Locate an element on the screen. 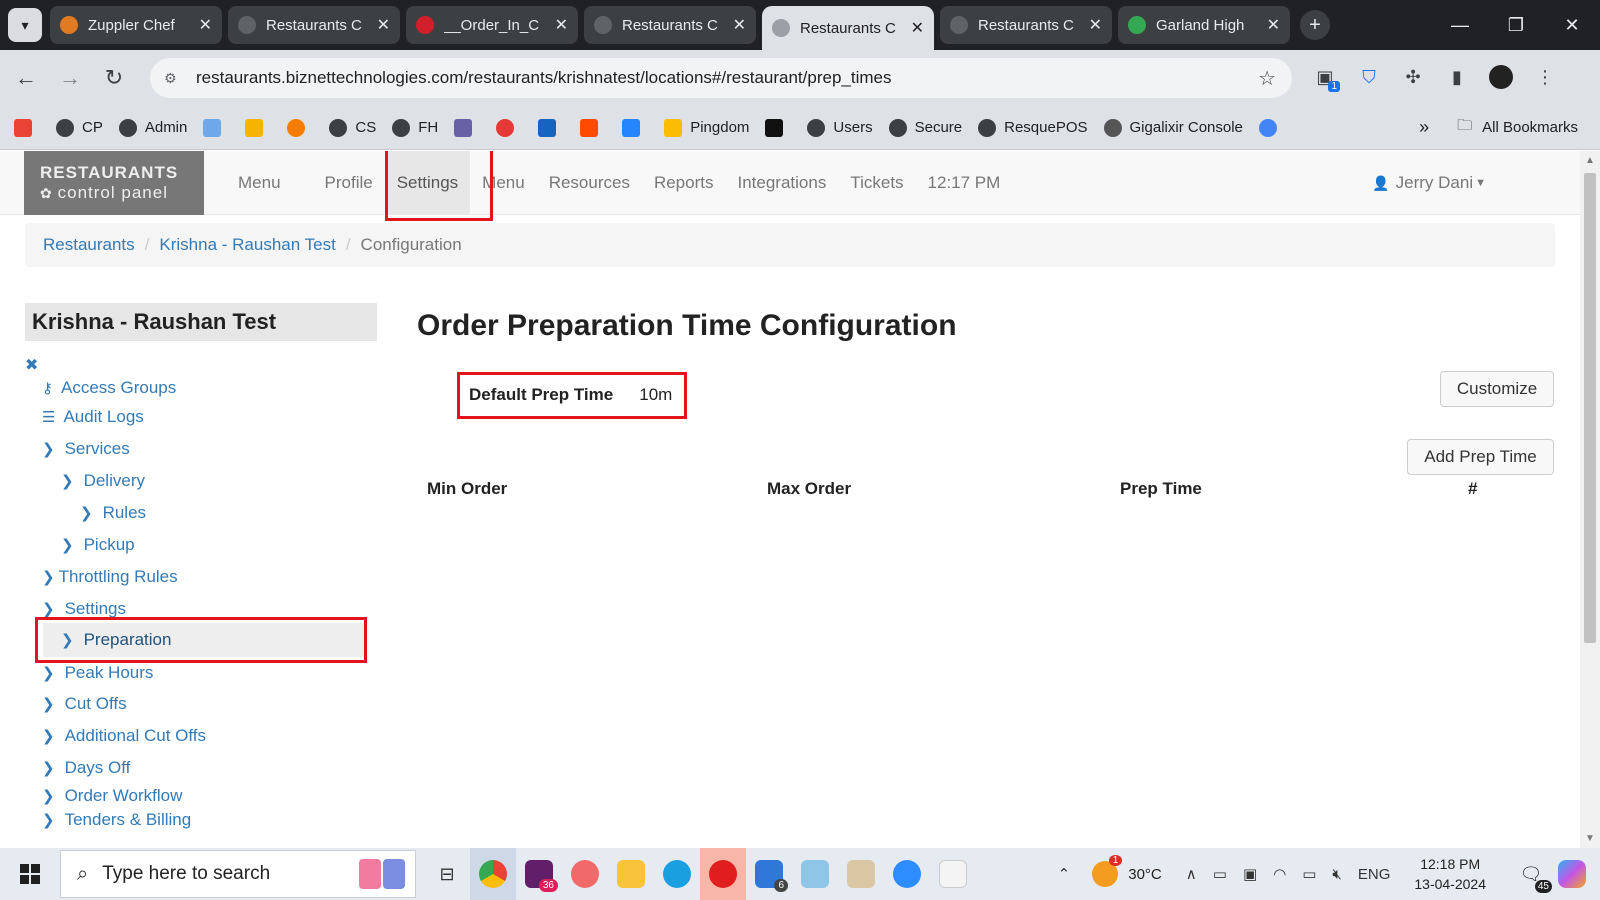  bookmark-heroku is located at coordinates (467, 127).